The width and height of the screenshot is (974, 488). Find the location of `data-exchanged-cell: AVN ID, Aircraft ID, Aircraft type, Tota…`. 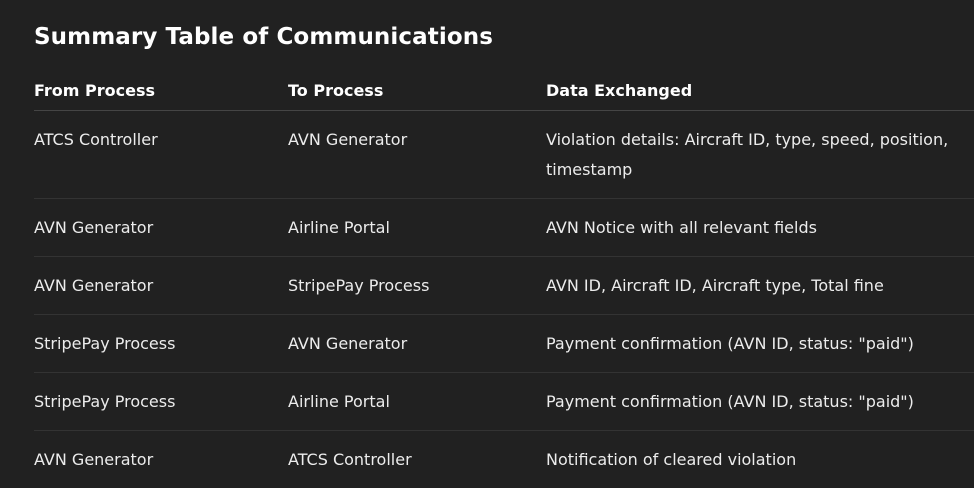

data-exchanged-cell: AVN ID, Aircraft ID, Aircraft type, Tota… is located at coordinates (760, 286).